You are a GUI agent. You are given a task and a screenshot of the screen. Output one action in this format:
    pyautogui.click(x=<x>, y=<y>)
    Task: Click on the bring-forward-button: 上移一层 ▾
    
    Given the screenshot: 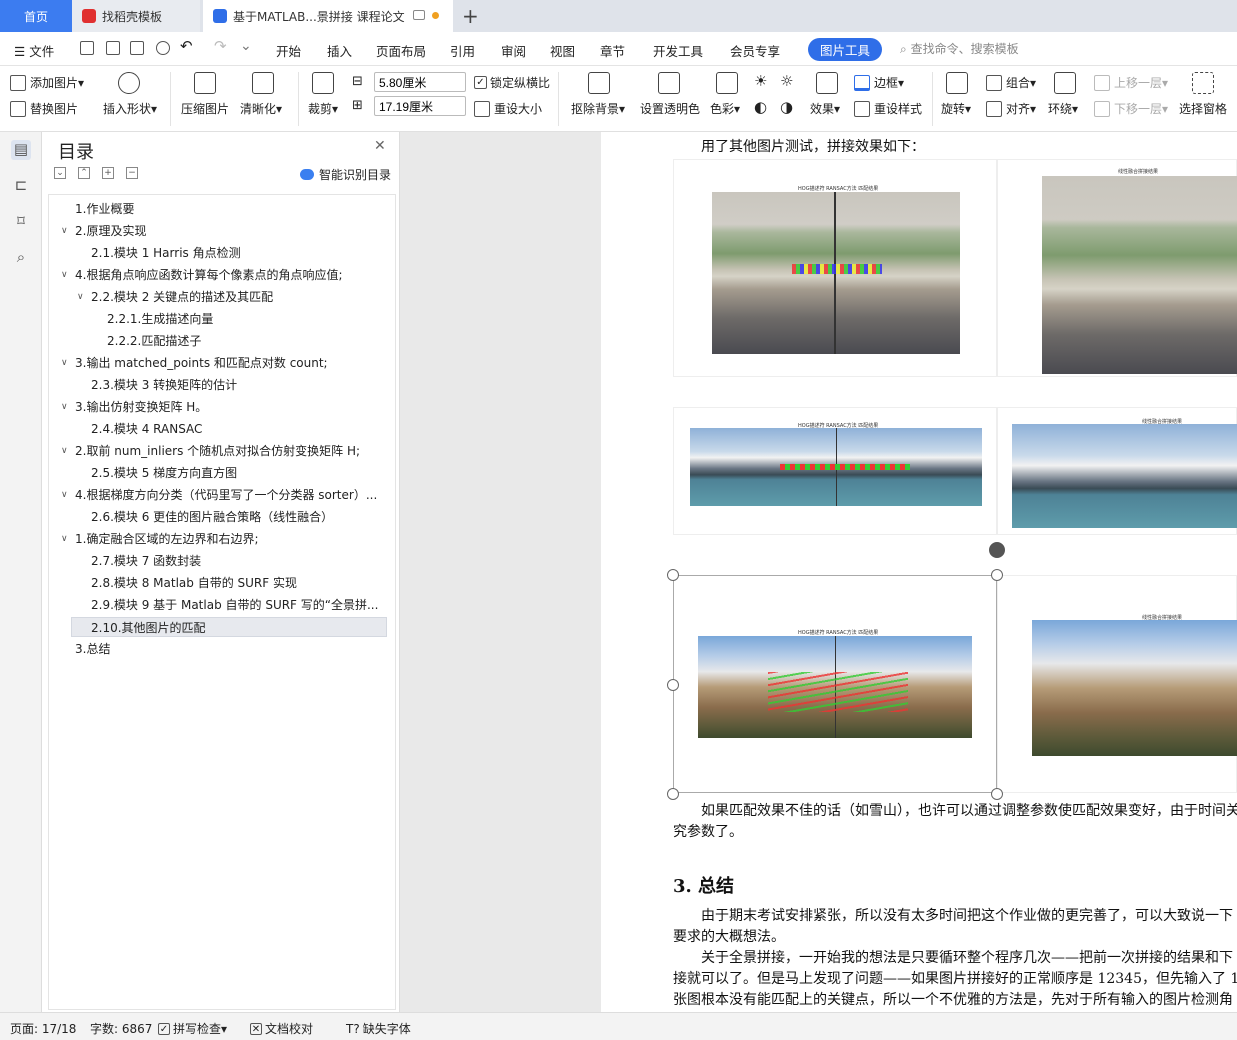 What is the action you would take?
    pyautogui.click(x=1131, y=82)
    